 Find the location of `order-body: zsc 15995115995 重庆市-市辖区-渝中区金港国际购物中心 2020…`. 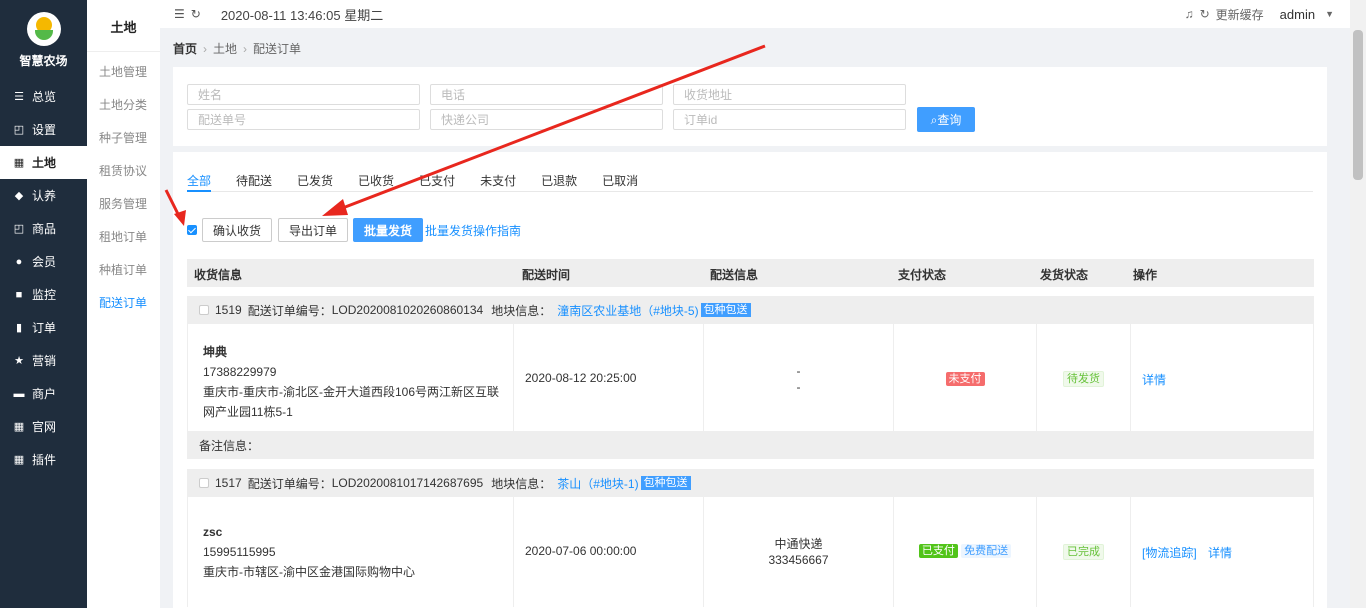

order-body: zsc 15995115995 重庆市-市辖区-渝中区金港国际购物中心 2020… is located at coordinates (750, 552).